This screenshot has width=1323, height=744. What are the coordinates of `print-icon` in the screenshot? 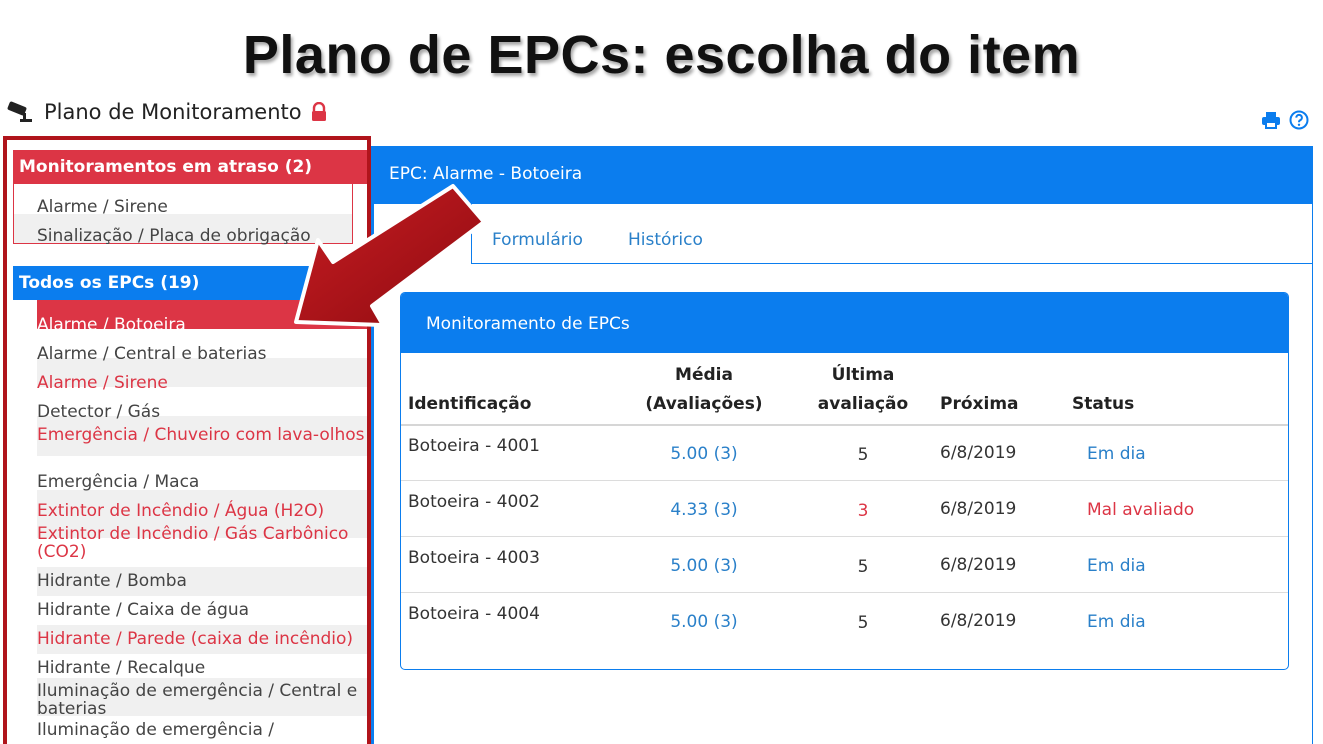 It's located at (1271, 120).